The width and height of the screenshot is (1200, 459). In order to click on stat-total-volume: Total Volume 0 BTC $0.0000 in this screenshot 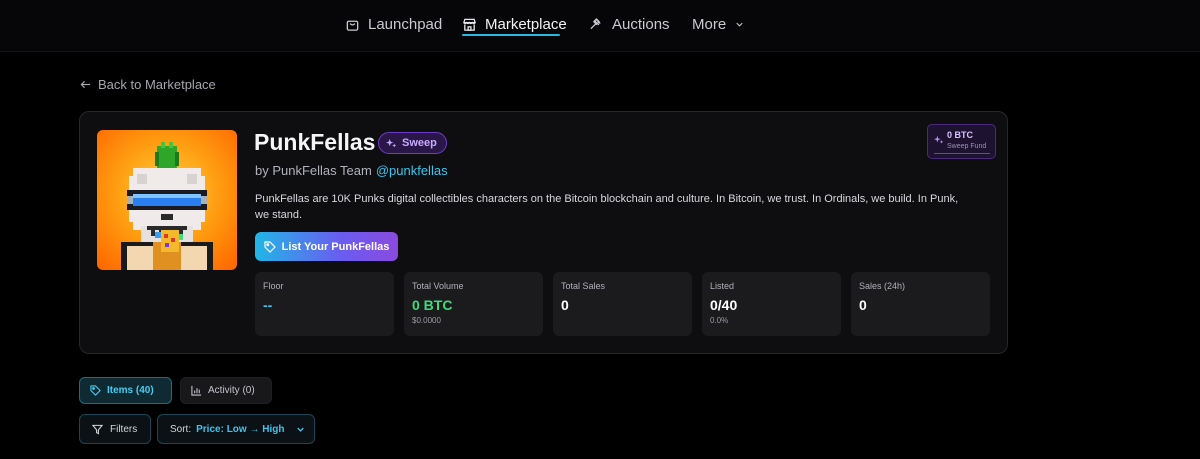, I will do `click(473, 304)`.